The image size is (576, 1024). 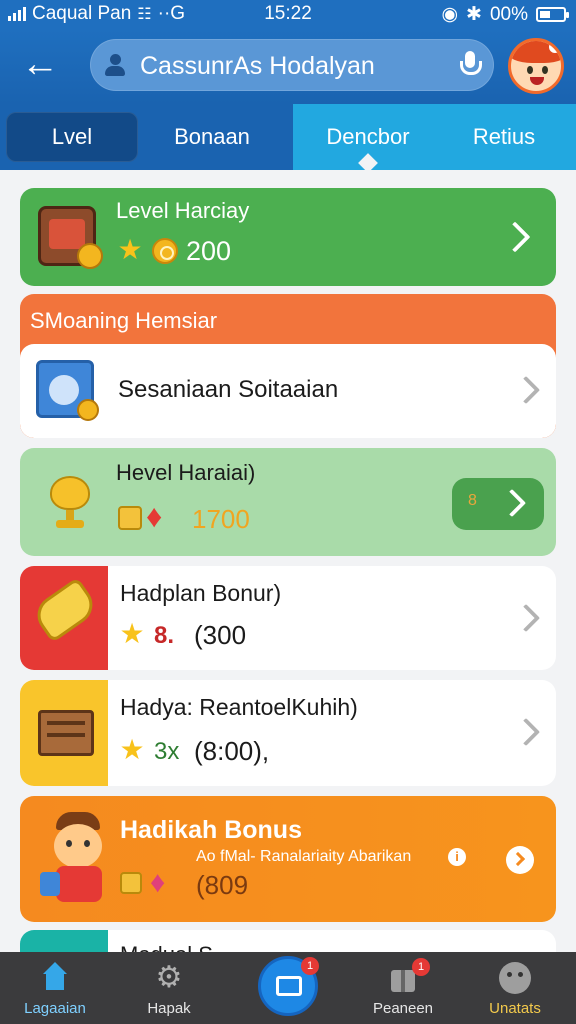 What do you see at coordinates (288, 733) in the screenshot?
I see `hadya-card: Hadya: ReantoelKuhih) ★ 3x (8:00),` at bounding box center [288, 733].